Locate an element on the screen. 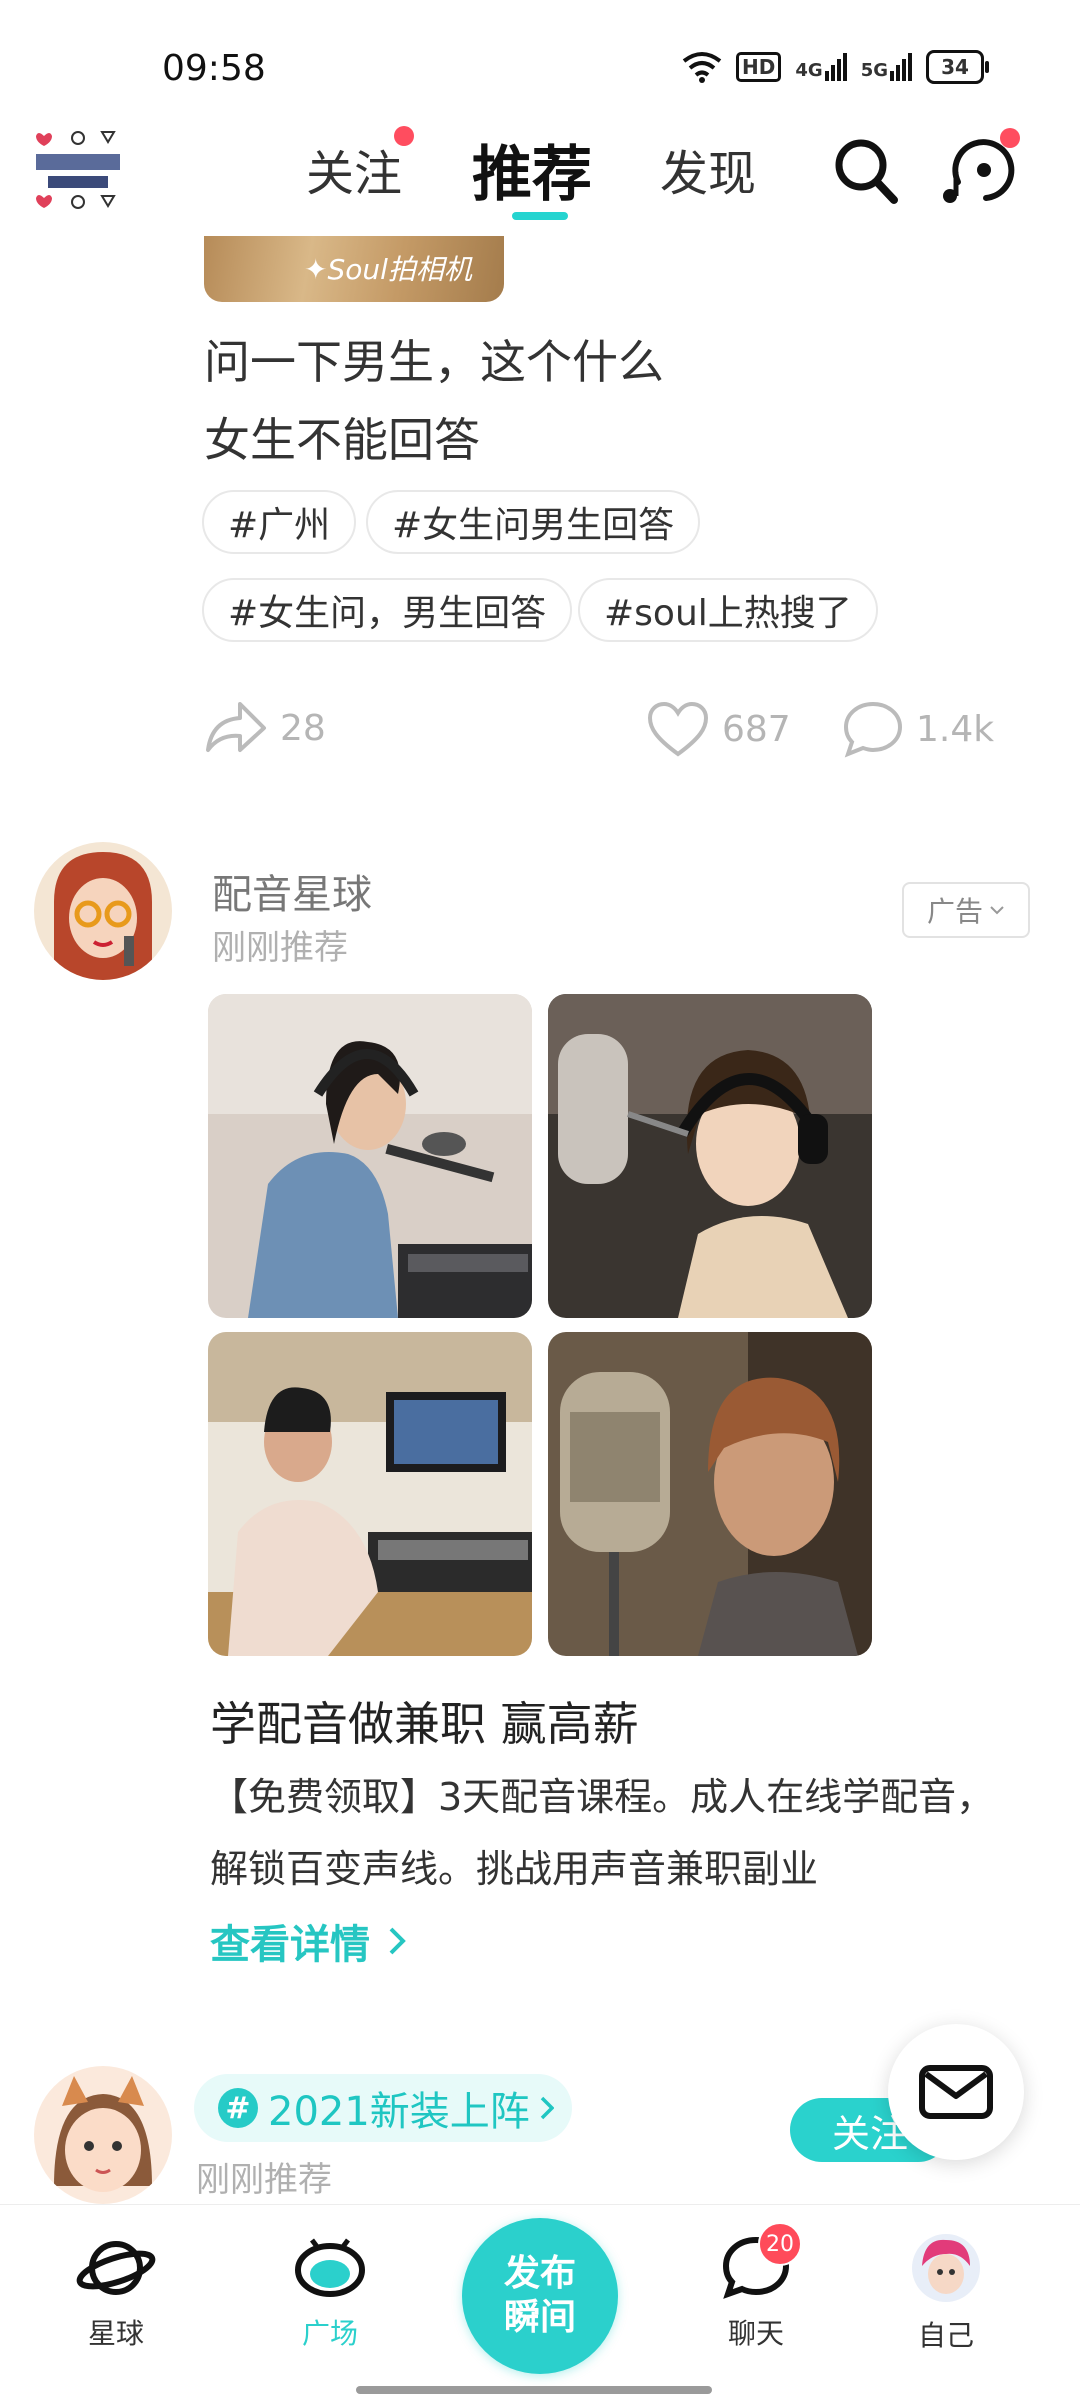  post-text-line: 问一下男生，这个什么 is located at coordinates (434, 362).